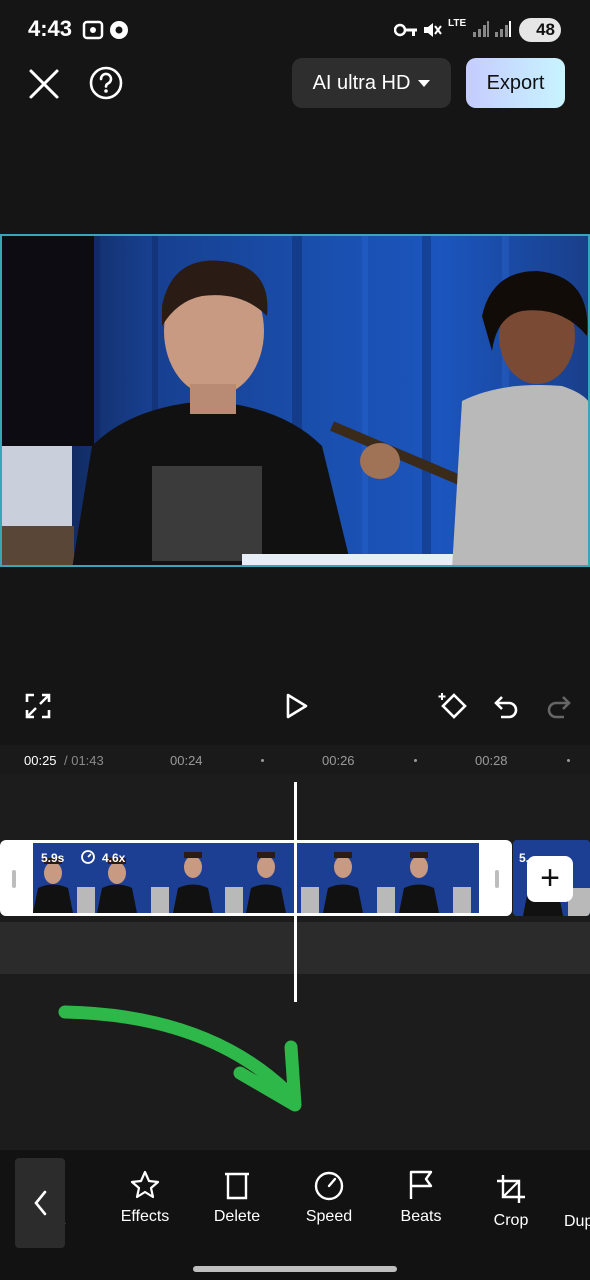  Describe the element at coordinates (405, 30) in the screenshot. I see `key-icon` at that location.